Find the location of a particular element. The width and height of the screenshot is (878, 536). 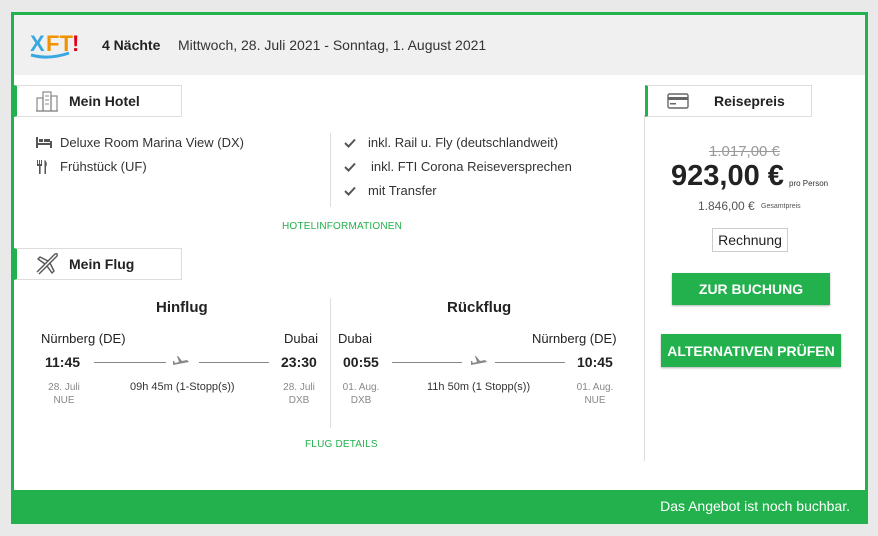

flight-tab-label: Mein Flug is located at coordinates (102, 264).